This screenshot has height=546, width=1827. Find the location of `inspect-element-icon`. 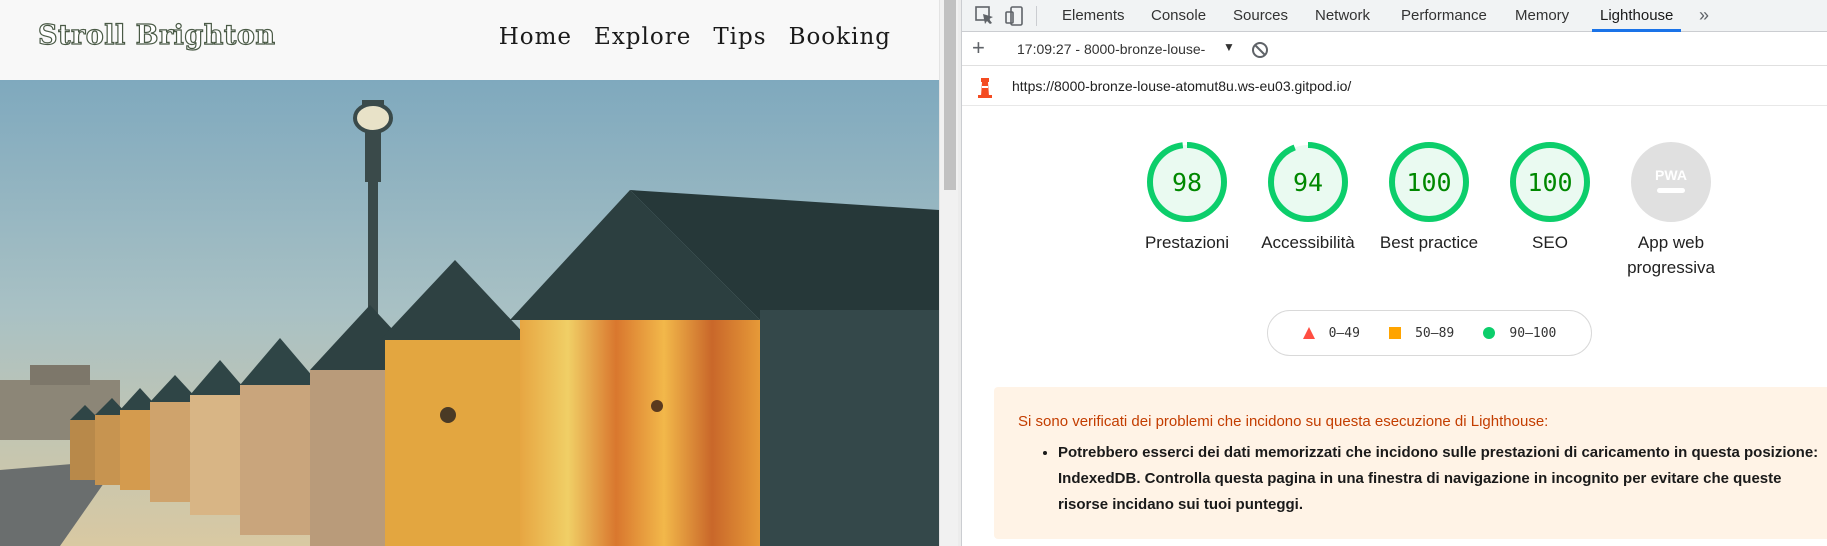

inspect-element-icon is located at coordinates (985, 16).